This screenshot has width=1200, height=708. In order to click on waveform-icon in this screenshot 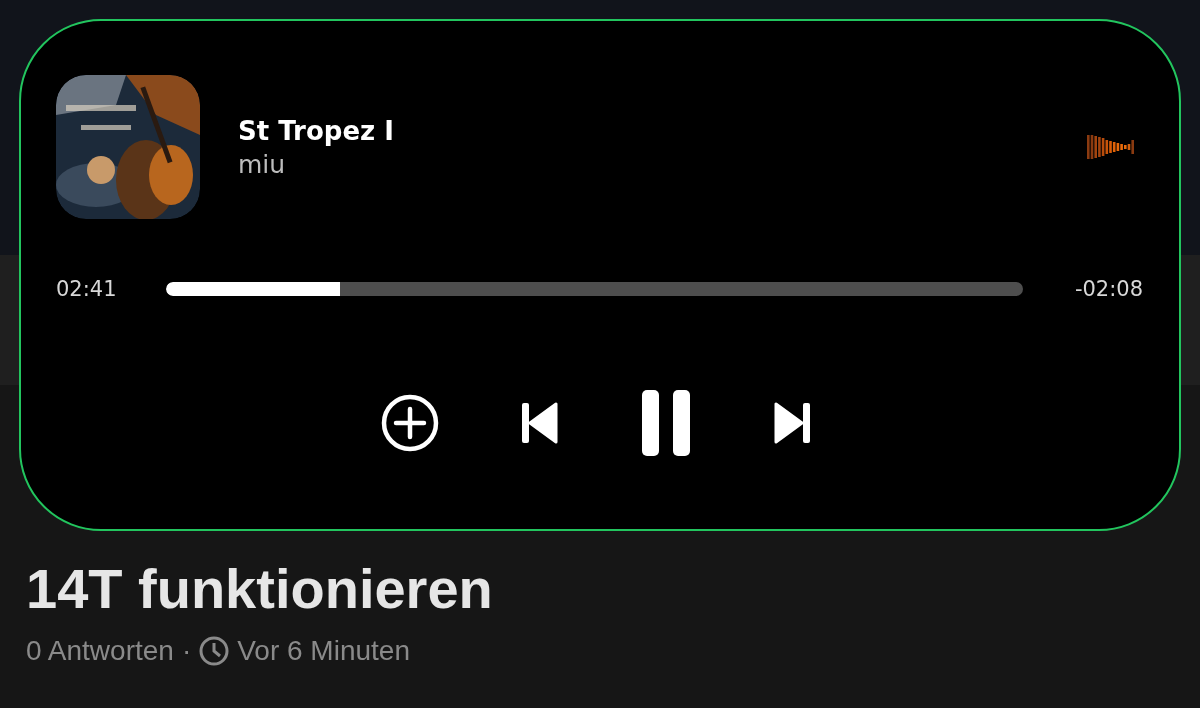, I will do `click(1111, 147)`.